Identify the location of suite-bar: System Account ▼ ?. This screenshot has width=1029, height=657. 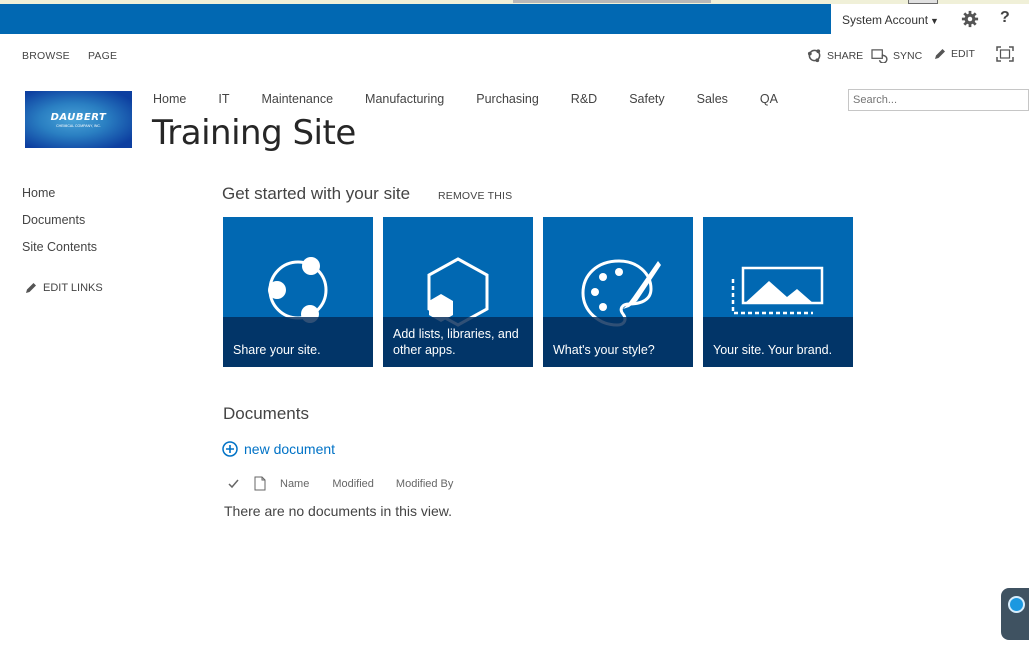
(514, 19).